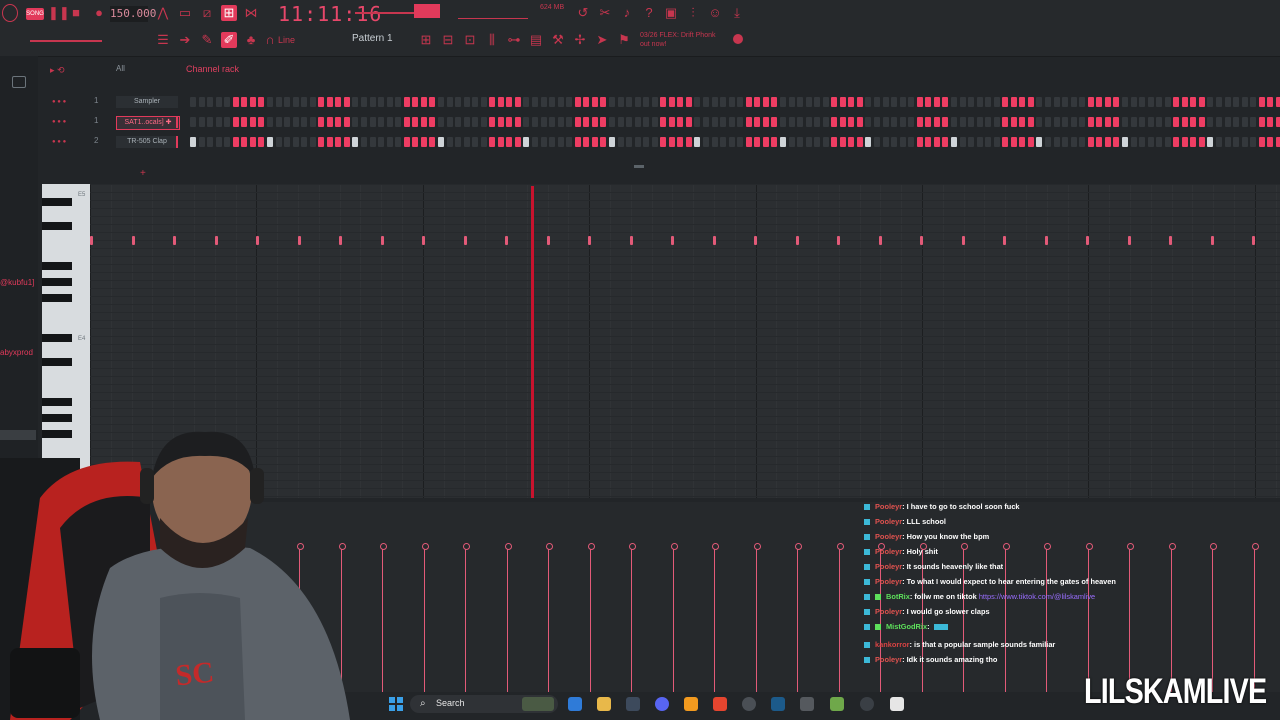 The height and width of the screenshot is (720, 1280). What do you see at coordinates (99, 13) in the screenshot?
I see `record-icon: ●` at bounding box center [99, 13].